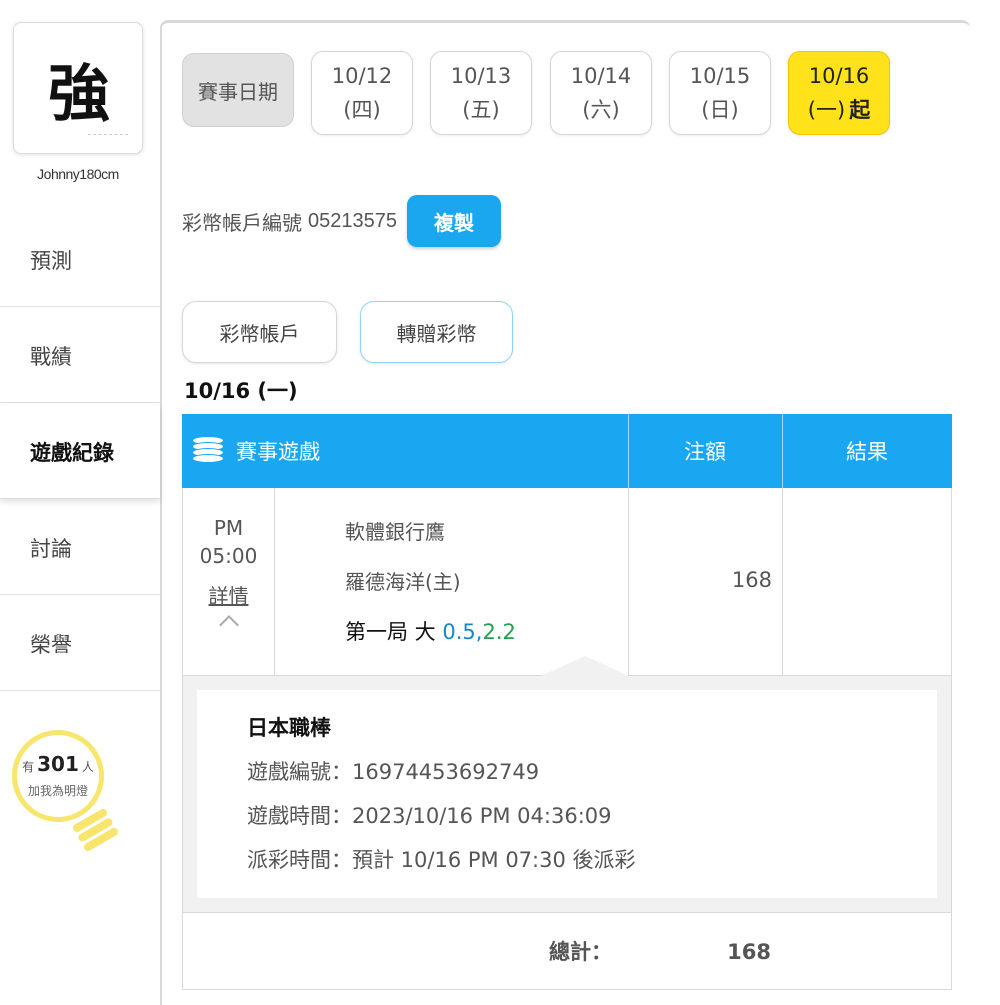  I want to click on sidebar-item-game-history: 遊戲紀錄, so click(80, 452).